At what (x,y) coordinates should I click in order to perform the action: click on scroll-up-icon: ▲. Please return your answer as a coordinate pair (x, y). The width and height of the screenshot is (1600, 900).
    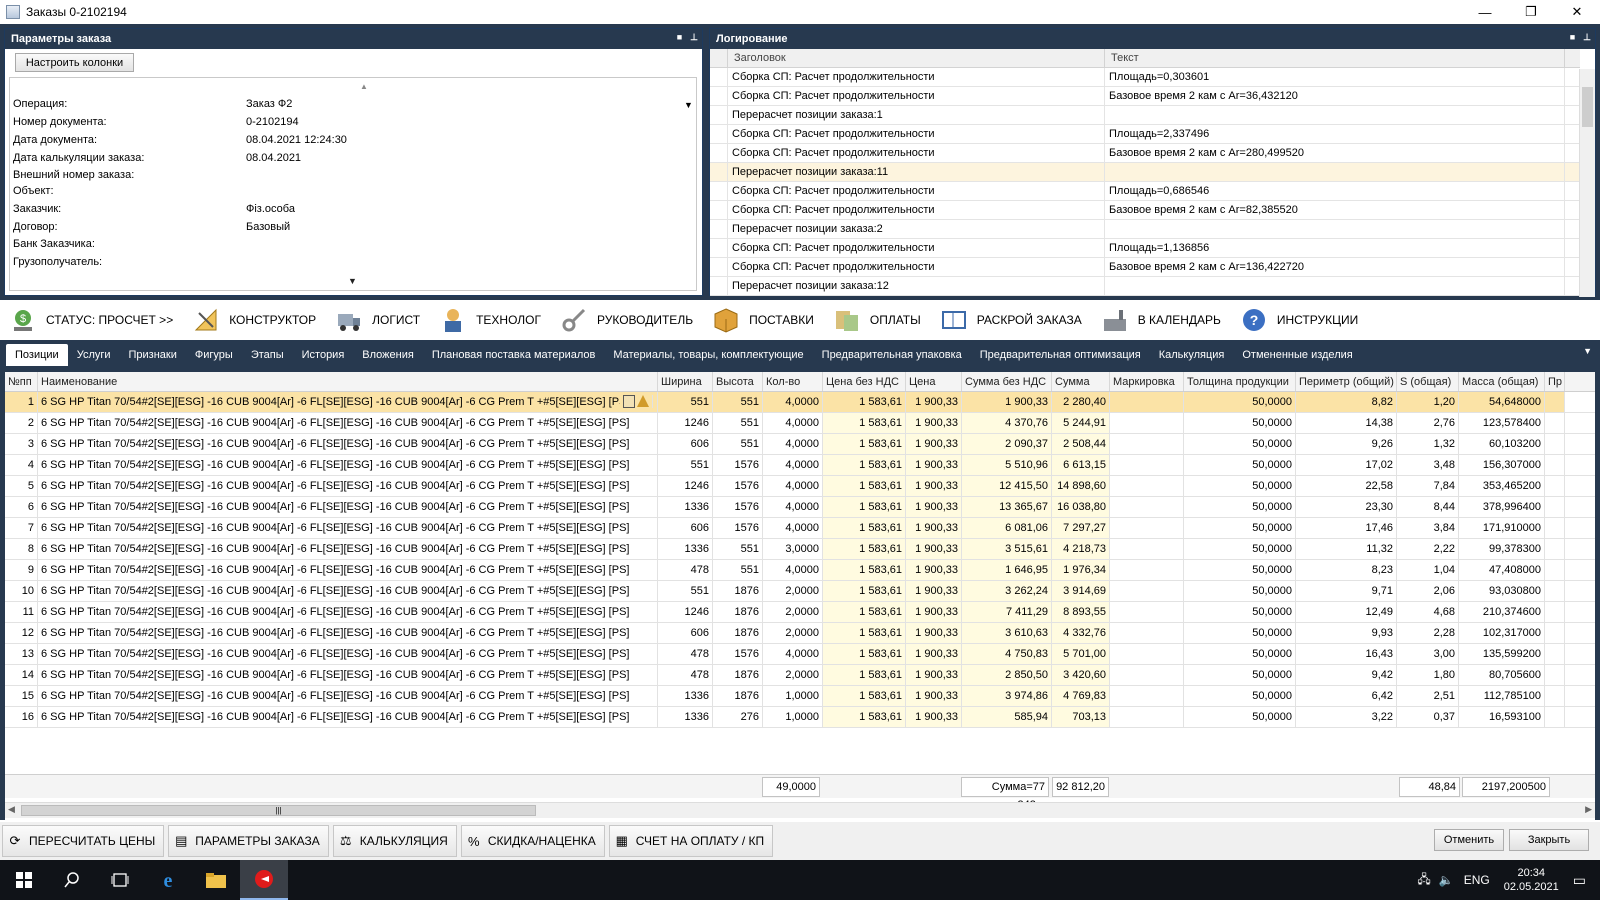
    Looking at the image, I should click on (364, 86).